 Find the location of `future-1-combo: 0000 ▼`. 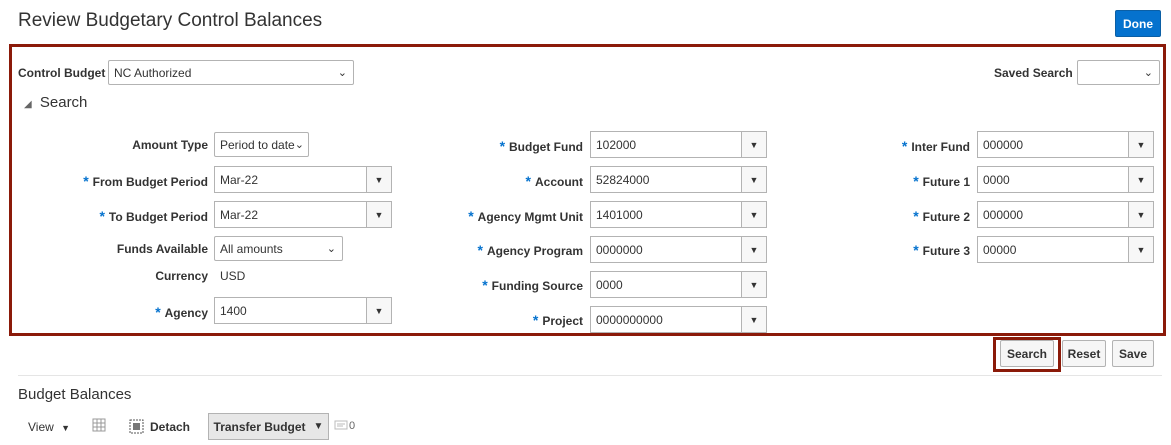

future-1-combo: 0000 ▼ is located at coordinates (1065, 179).